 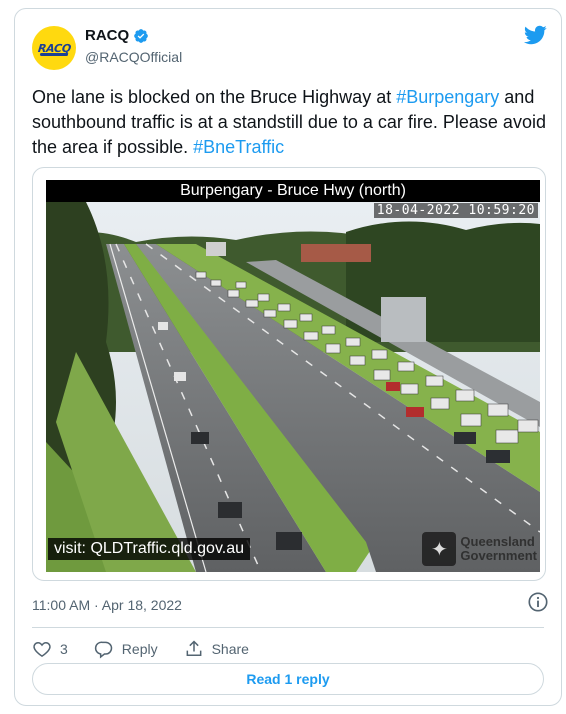 I want to click on hashtag-link: #Burpengary, so click(x=447, y=97).